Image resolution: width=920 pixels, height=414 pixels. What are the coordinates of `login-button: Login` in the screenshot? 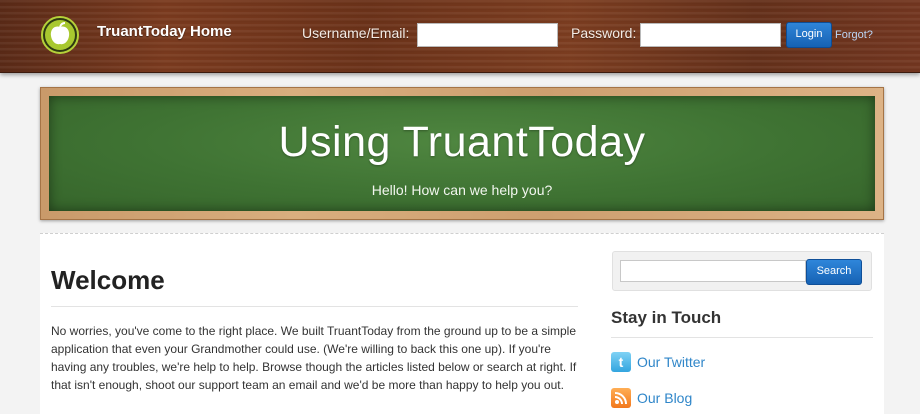 It's located at (809, 35).